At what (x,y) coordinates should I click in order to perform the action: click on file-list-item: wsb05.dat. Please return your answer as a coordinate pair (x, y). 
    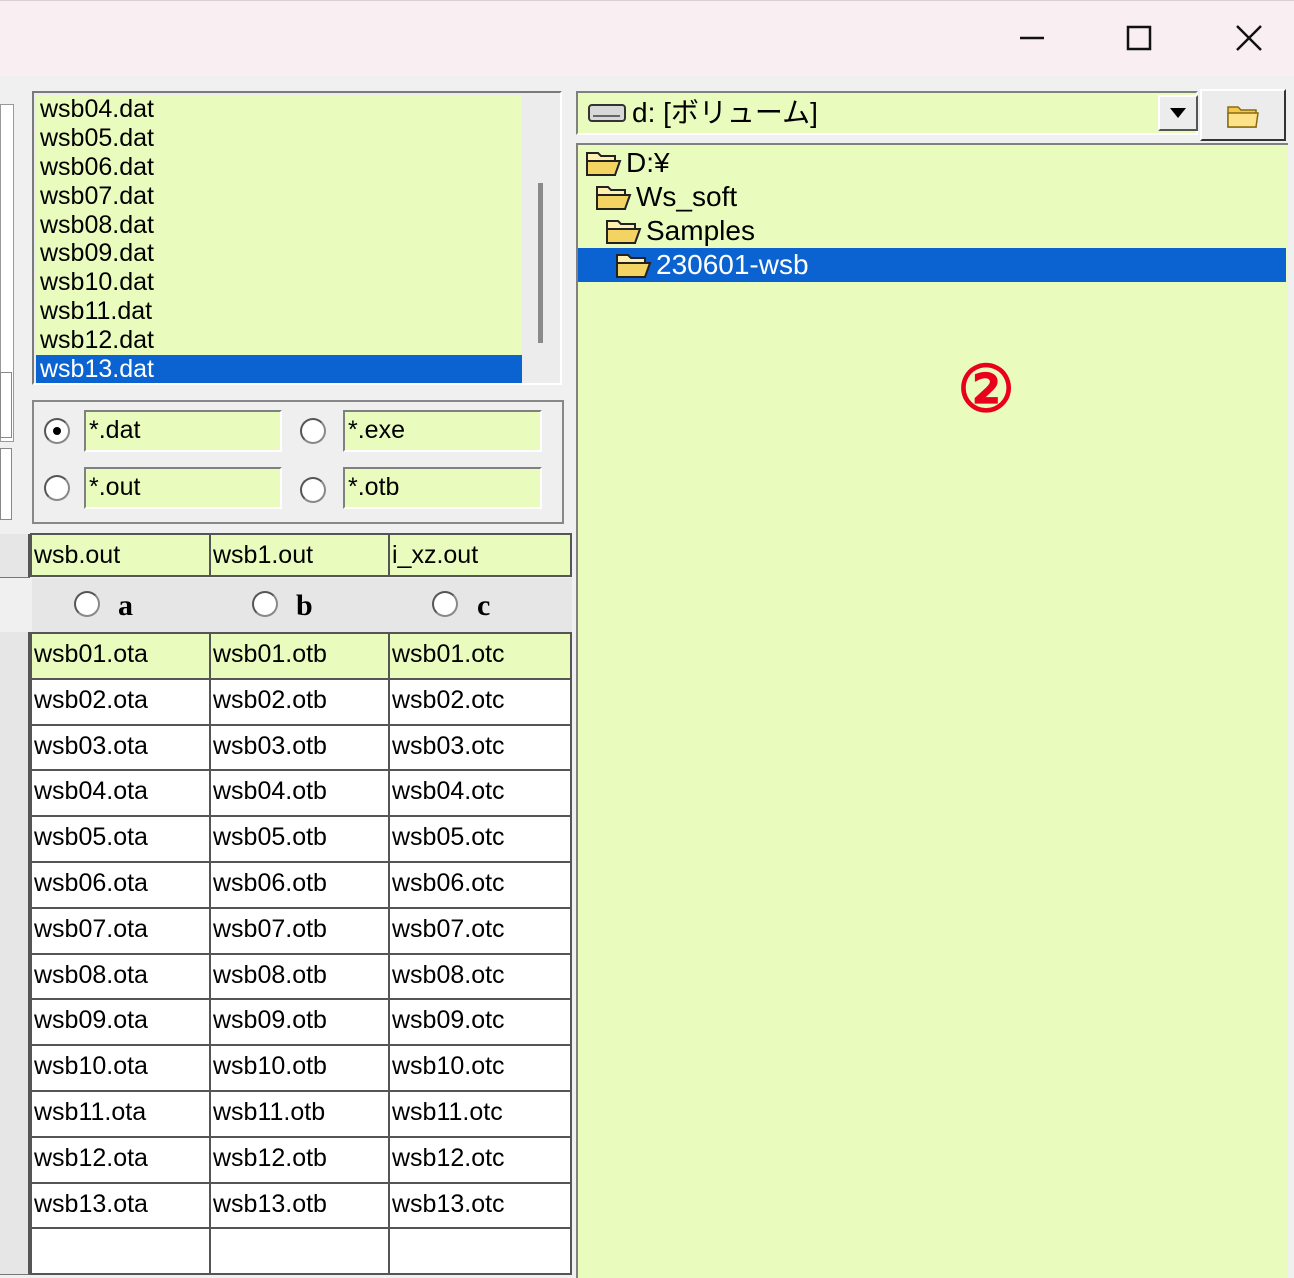
    Looking at the image, I should click on (279, 138).